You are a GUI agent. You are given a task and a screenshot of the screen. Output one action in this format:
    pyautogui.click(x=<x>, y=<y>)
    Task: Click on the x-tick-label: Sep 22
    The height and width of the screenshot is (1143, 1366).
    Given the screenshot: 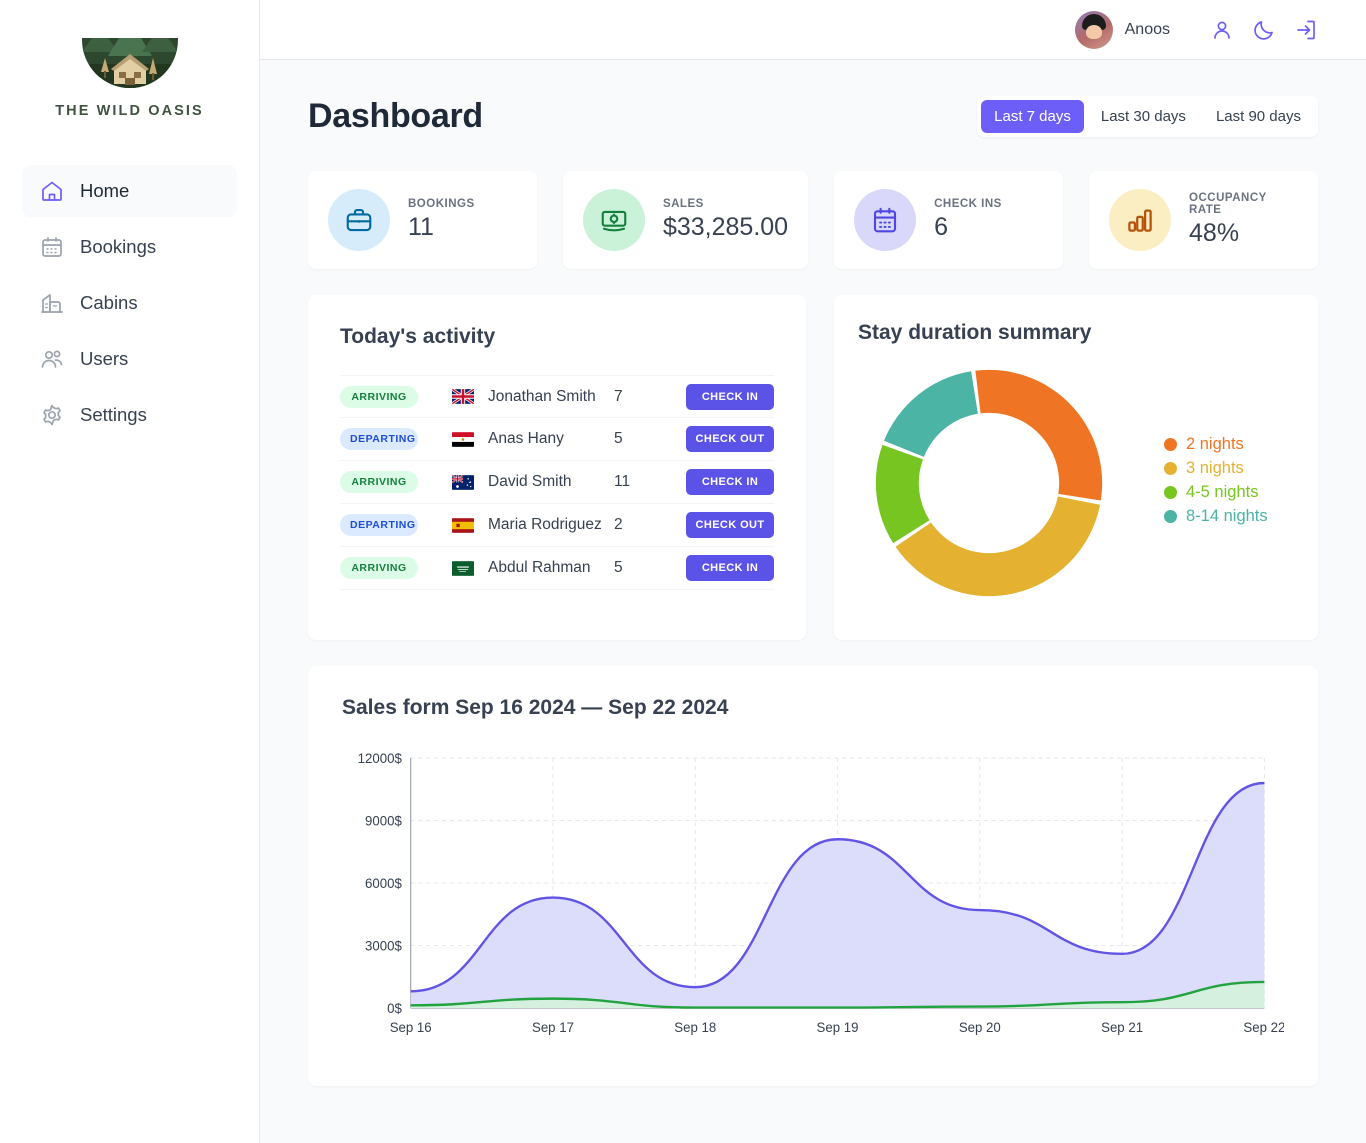 What is the action you would take?
    pyautogui.click(x=1263, y=1027)
    